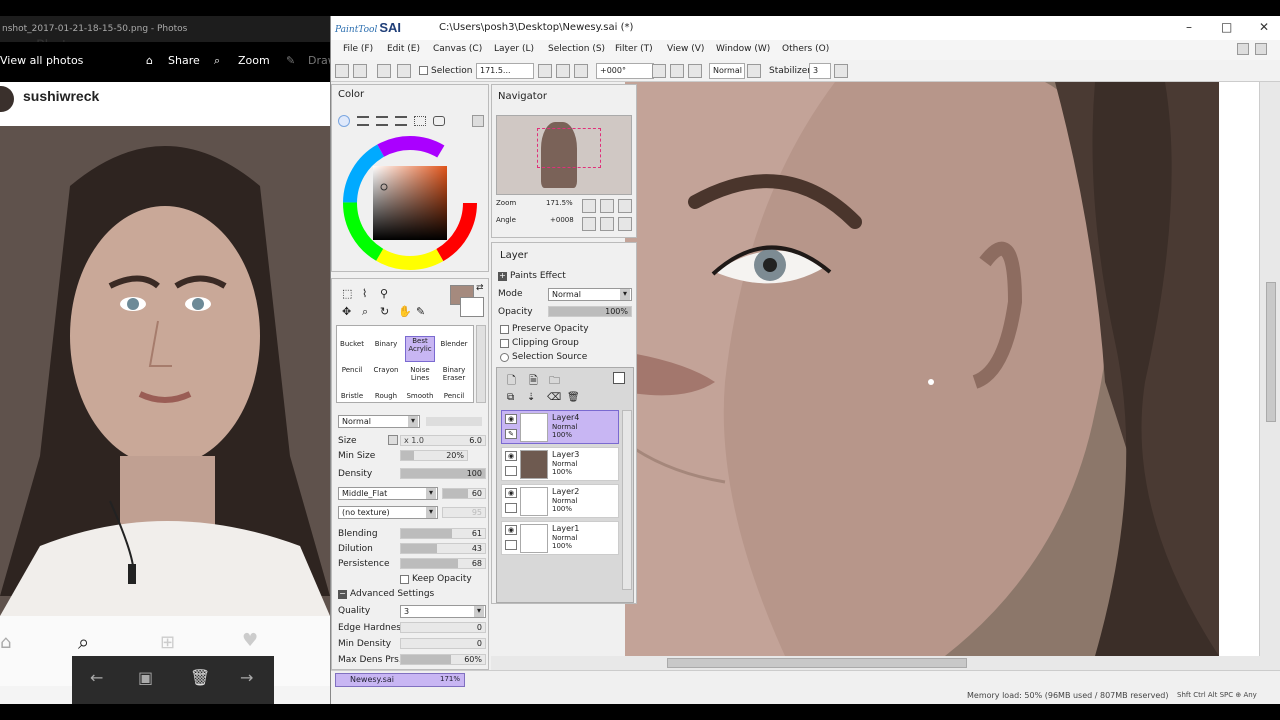  I want to click on menu-selection: Selection (S), so click(576, 49).